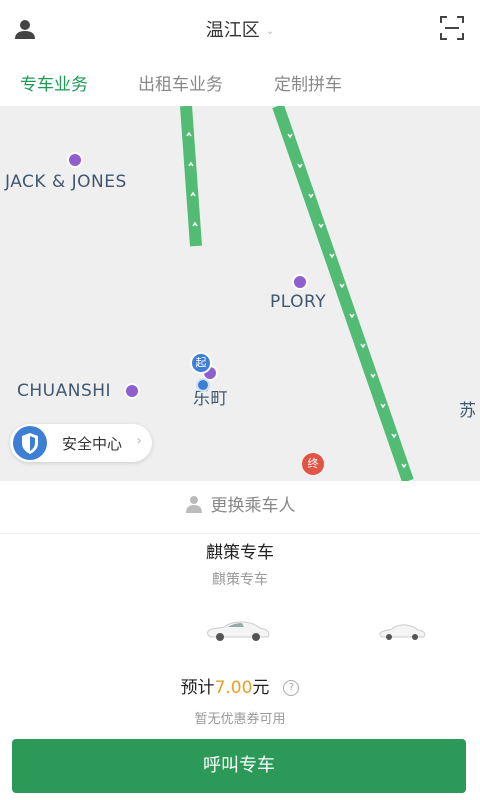 This screenshot has width=480, height=800. I want to click on district-selector: 温江区 ⌄, so click(240, 29).